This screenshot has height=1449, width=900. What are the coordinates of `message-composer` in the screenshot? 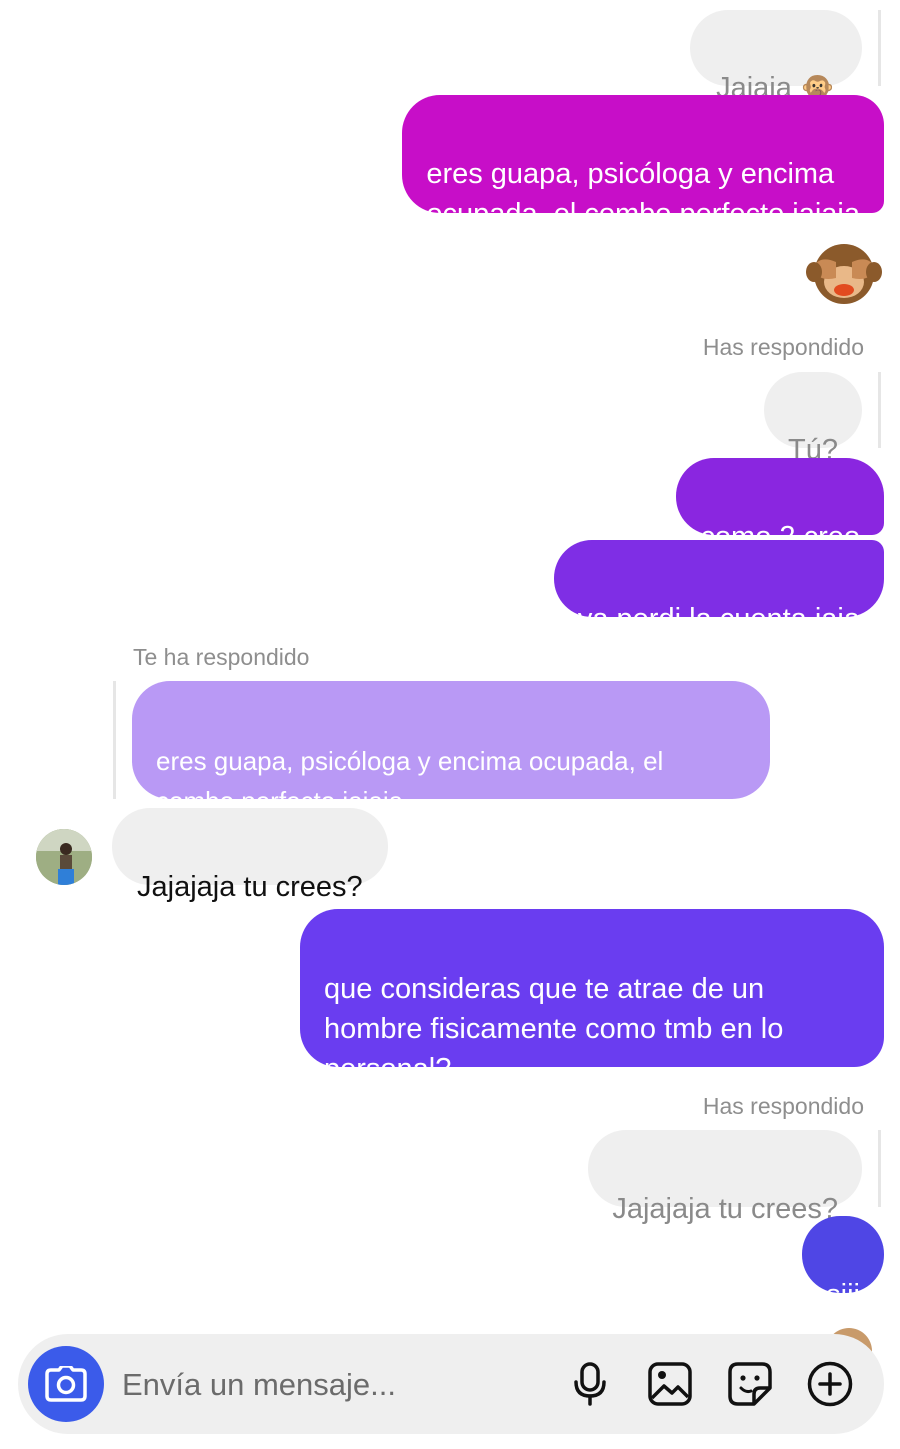 It's located at (451, 1384).